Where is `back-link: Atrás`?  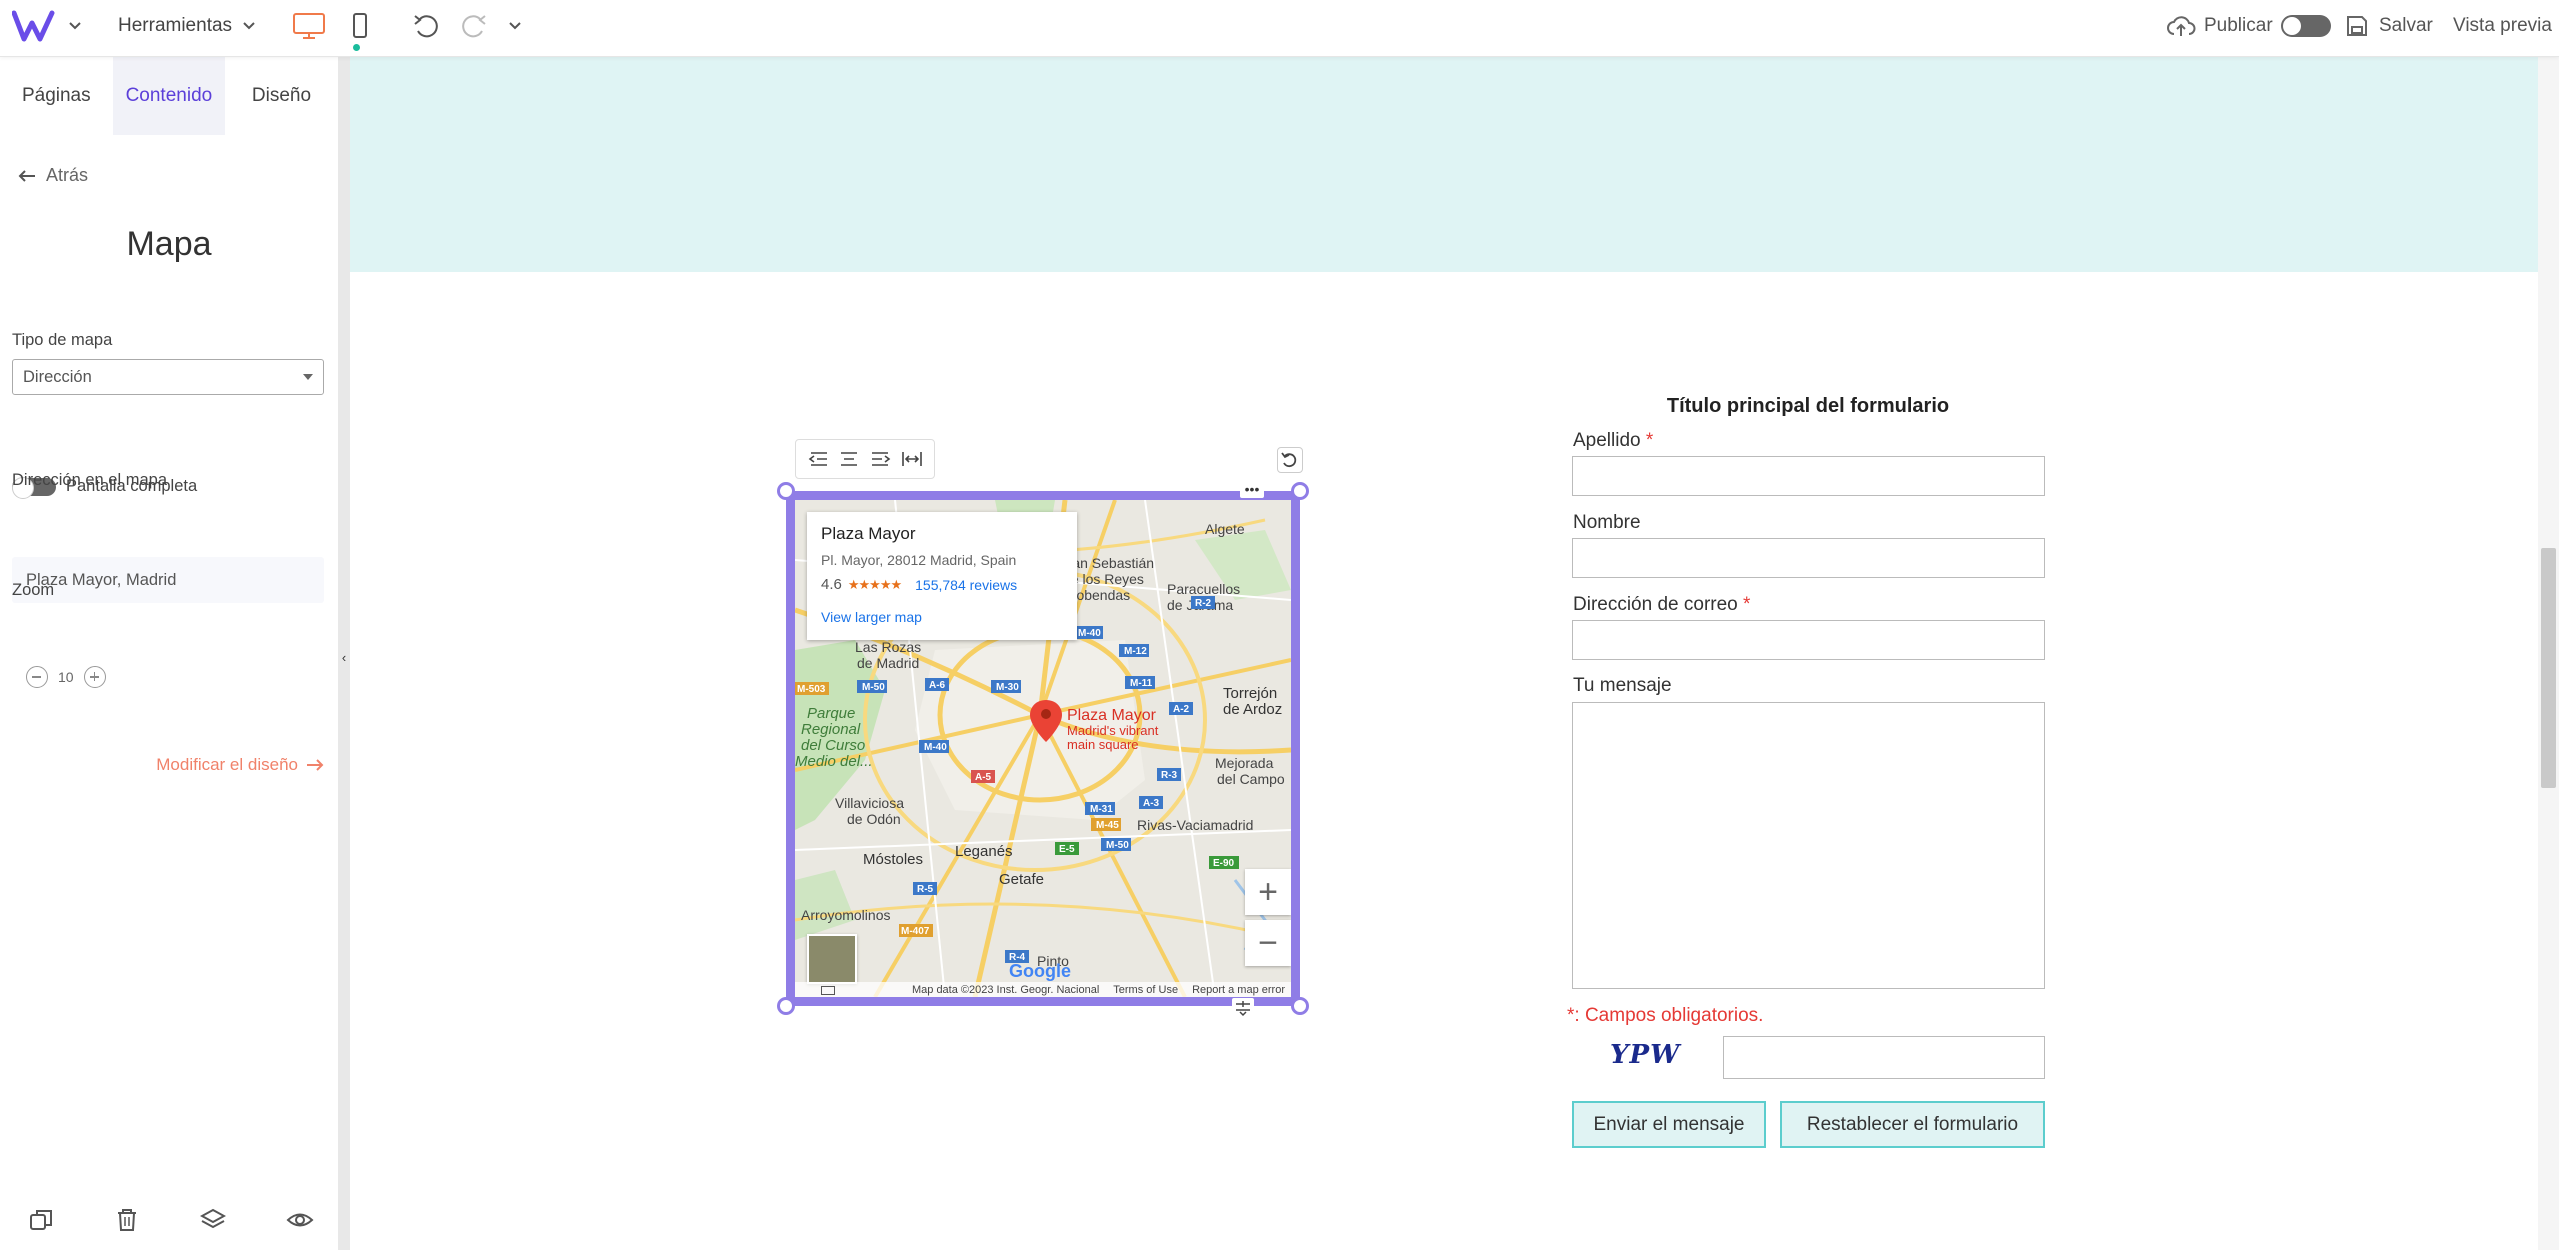 back-link: Atrás is located at coordinates (53, 175).